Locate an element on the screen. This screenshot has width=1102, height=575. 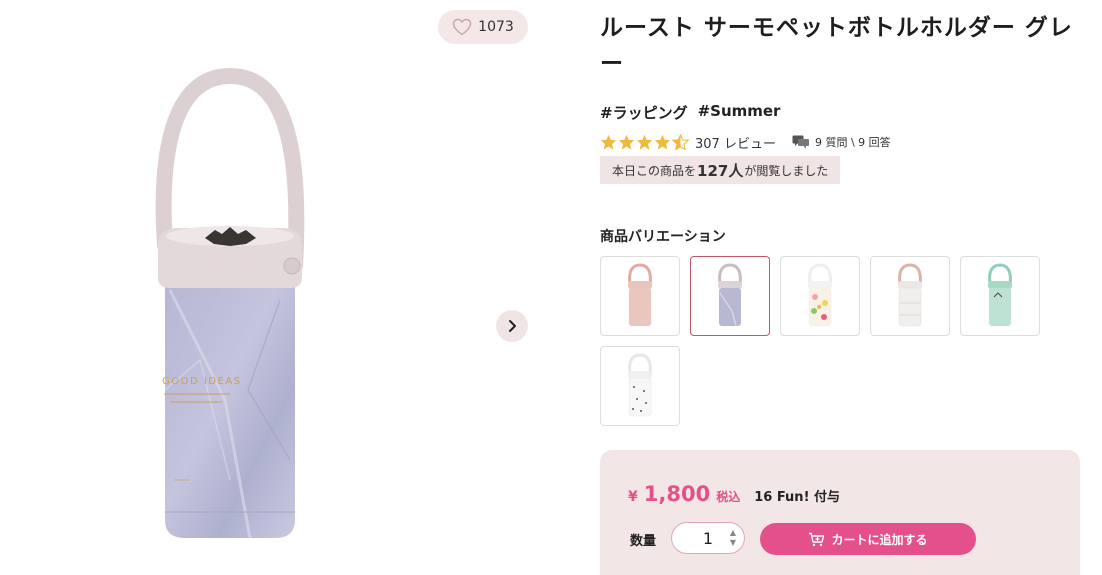
variation-floral is located at coordinates (820, 296).